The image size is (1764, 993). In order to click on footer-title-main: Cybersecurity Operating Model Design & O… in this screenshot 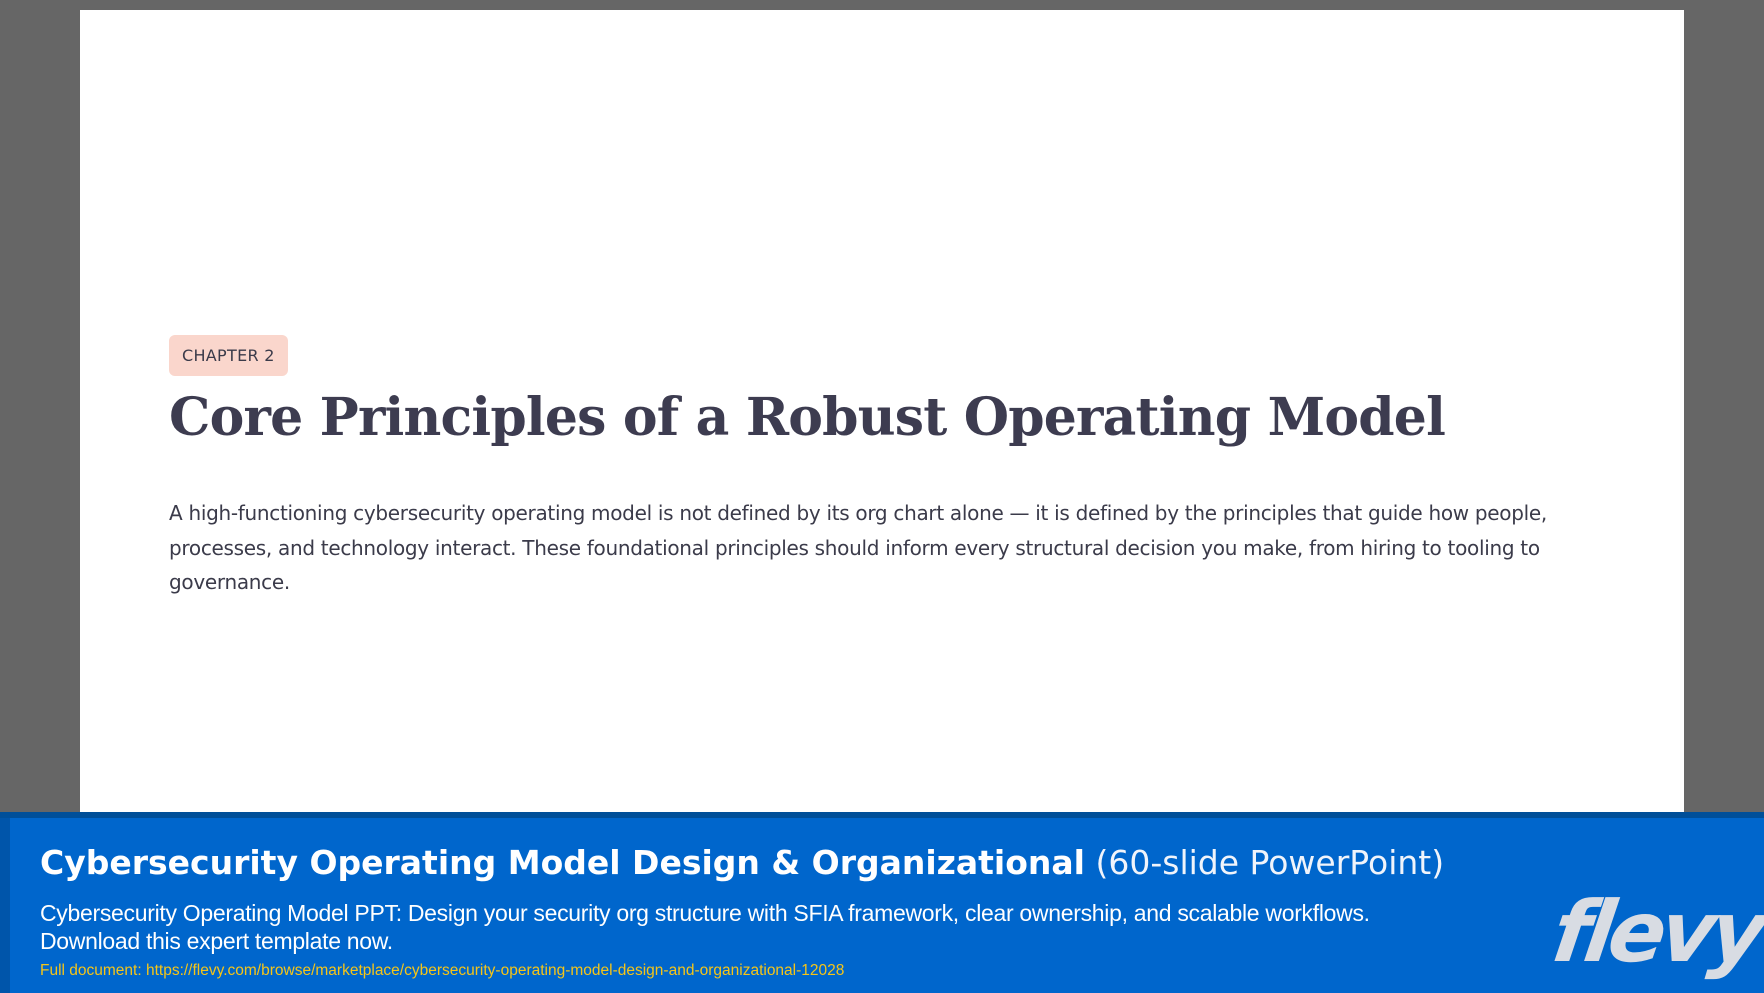, I will do `click(562, 862)`.